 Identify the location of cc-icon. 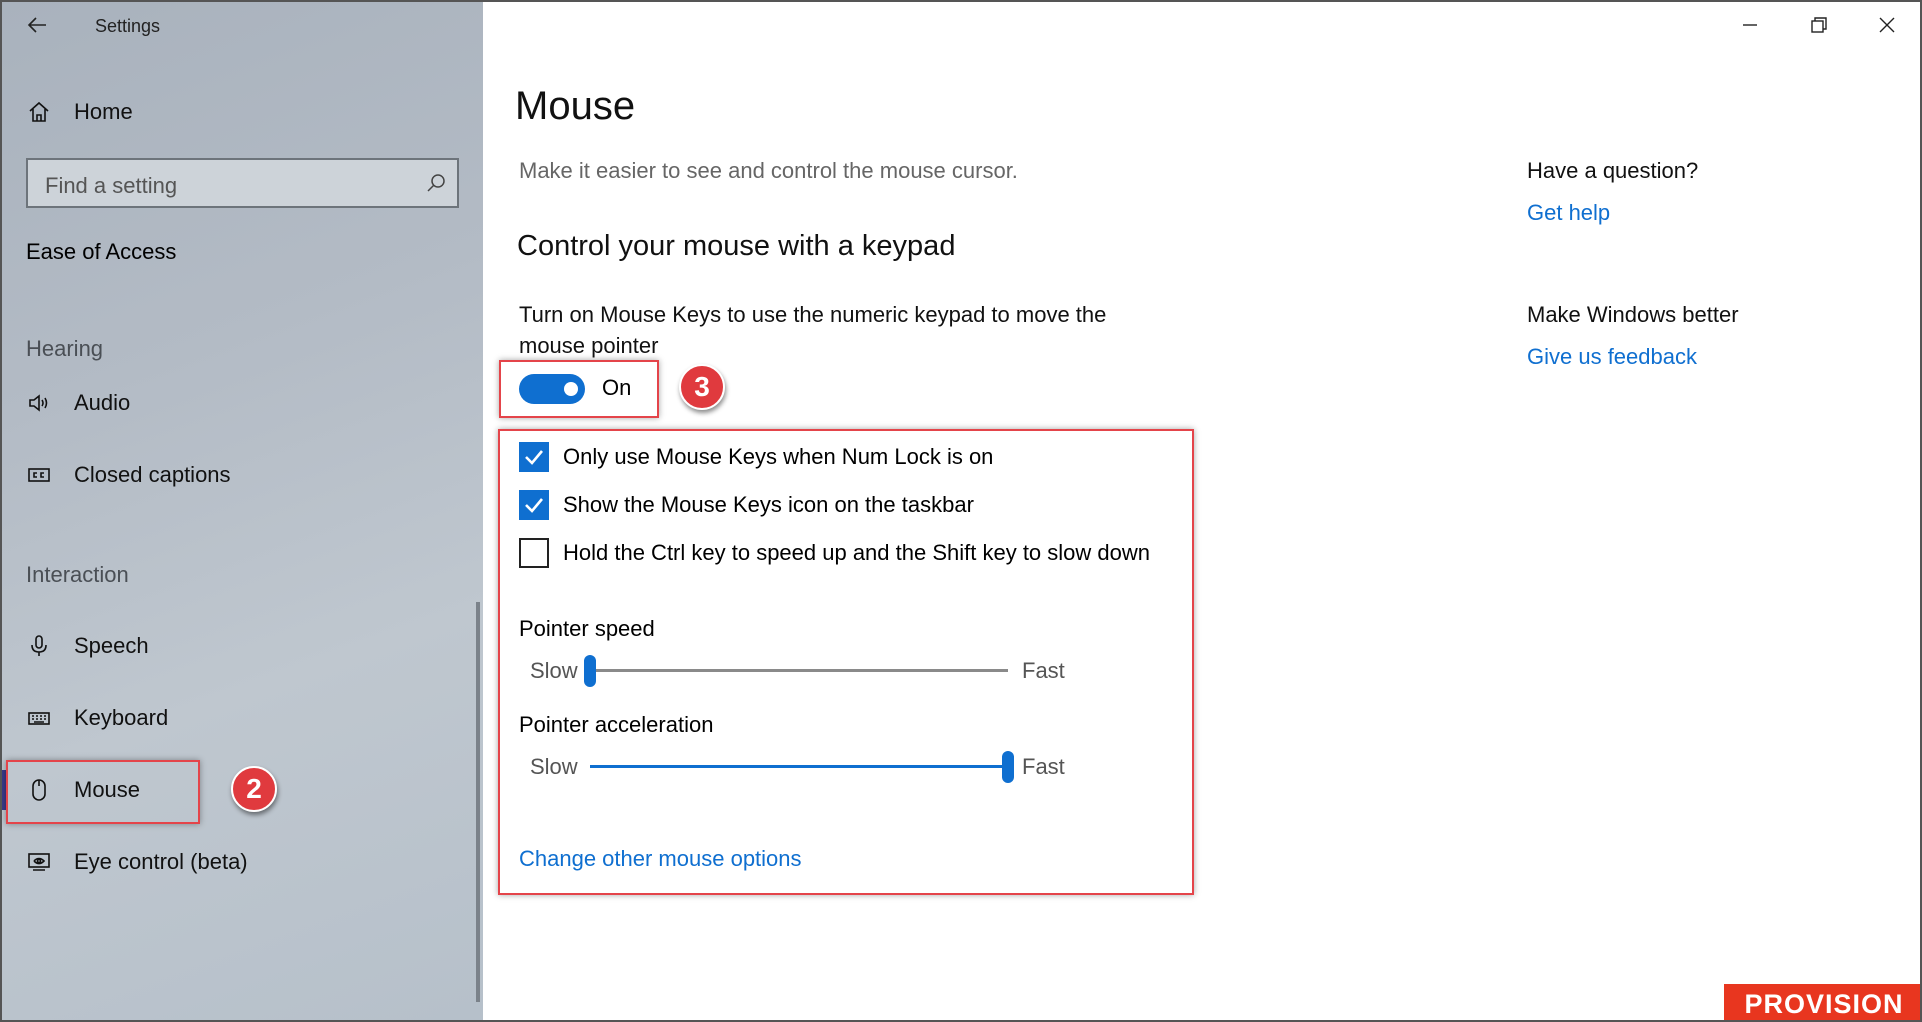
(39, 475).